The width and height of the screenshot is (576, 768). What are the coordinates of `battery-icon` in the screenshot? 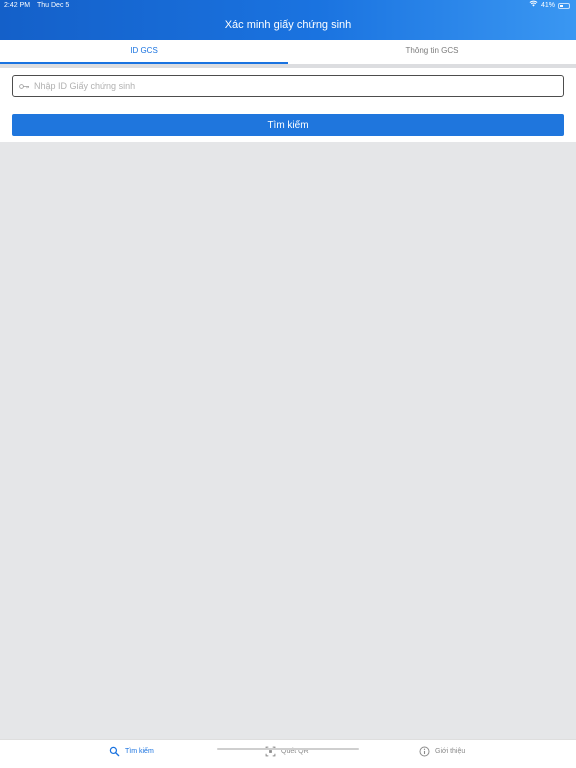 It's located at (564, 6).